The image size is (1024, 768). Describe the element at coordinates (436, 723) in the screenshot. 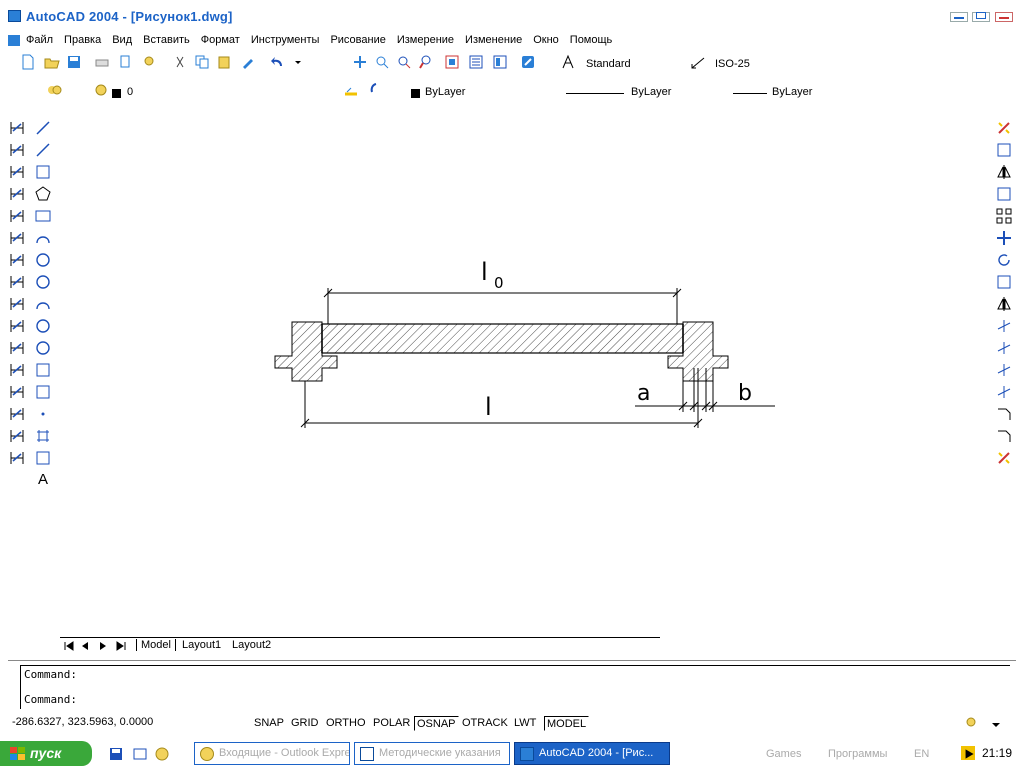

I see `osnap-toggle: OSNAP` at that location.